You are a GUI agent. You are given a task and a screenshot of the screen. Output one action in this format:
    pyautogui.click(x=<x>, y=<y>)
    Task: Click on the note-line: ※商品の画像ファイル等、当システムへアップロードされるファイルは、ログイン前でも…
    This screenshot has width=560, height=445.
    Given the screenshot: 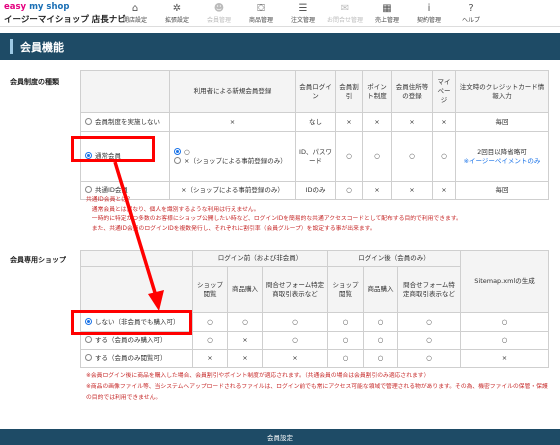 What is the action you would take?
    pyautogui.click(x=317, y=392)
    